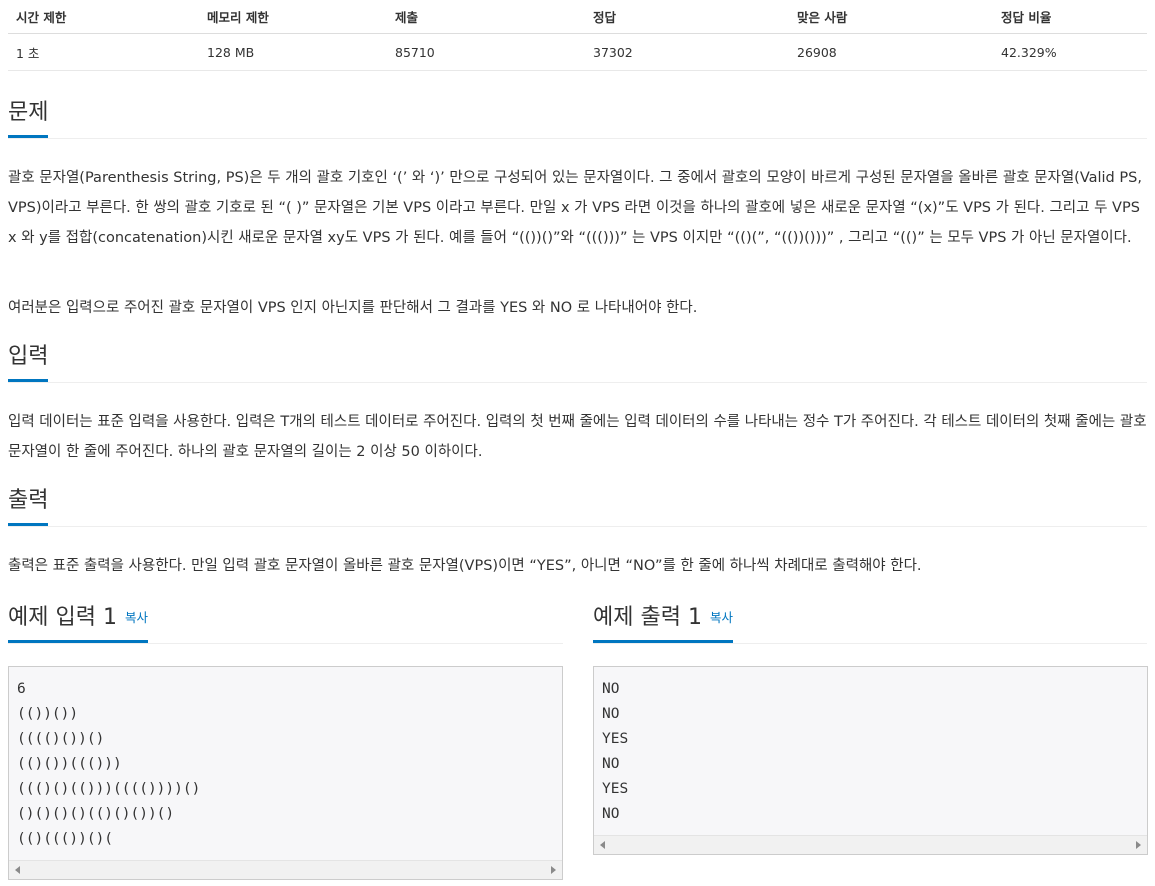 The width and height of the screenshot is (1155, 886). Describe the element at coordinates (28, 506) in the screenshot. I see `output-section-title: 출력` at that location.